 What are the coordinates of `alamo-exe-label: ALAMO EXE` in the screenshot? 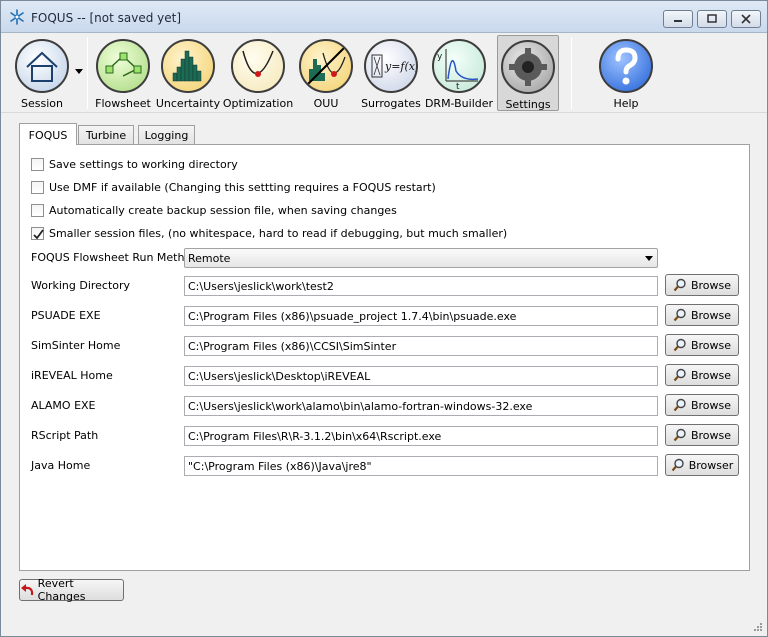 It's located at (63, 405).